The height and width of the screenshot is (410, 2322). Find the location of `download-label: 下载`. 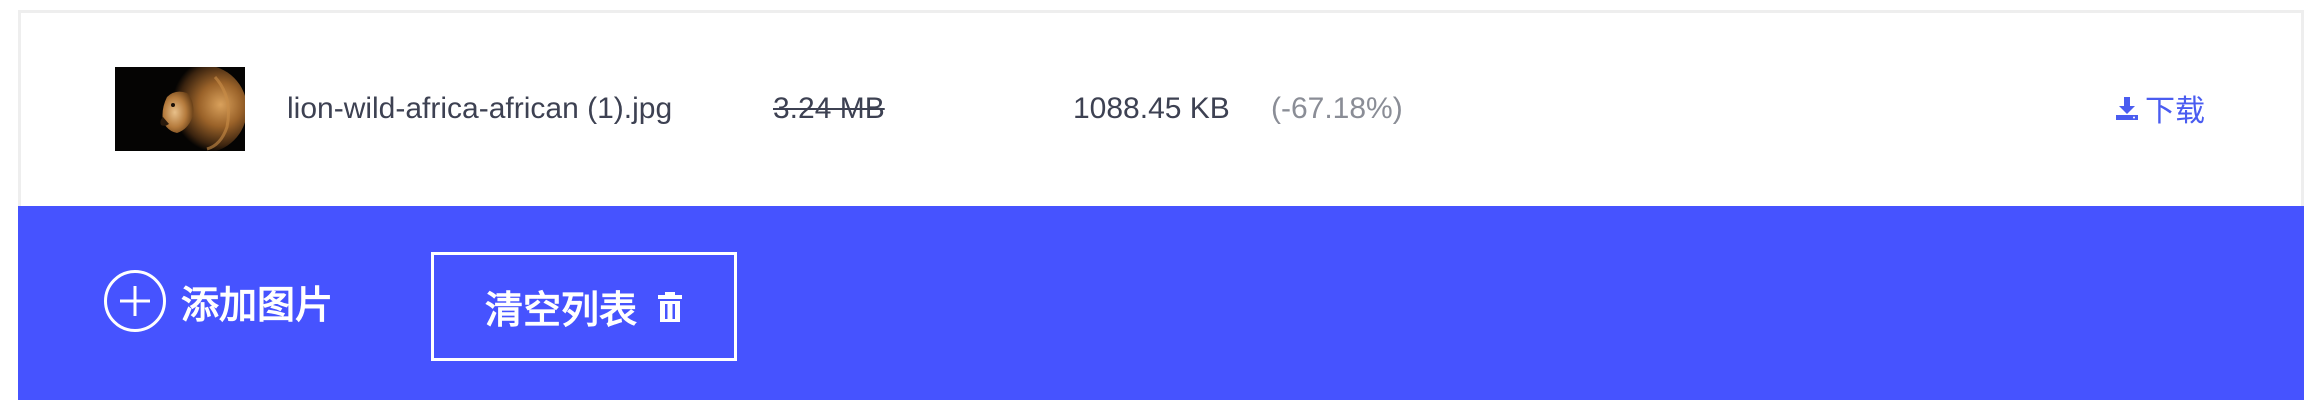

download-label: 下载 is located at coordinates (2175, 111).